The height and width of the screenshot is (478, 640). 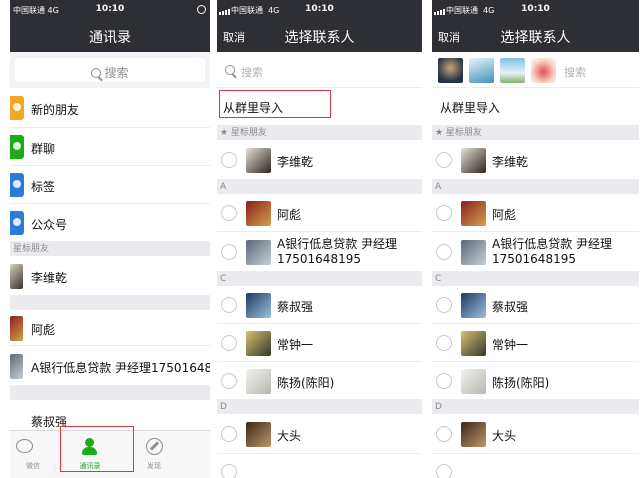 What do you see at coordinates (43, 149) in the screenshot?
I see `menu-label: 群聊` at bounding box center [43, 149].